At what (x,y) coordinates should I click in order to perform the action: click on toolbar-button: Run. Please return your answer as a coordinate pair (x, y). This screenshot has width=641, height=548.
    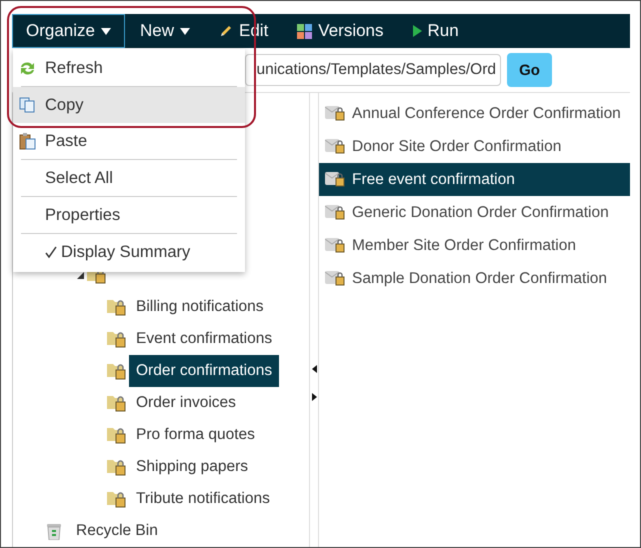
    Looking at the image, I should click on (435, 31).